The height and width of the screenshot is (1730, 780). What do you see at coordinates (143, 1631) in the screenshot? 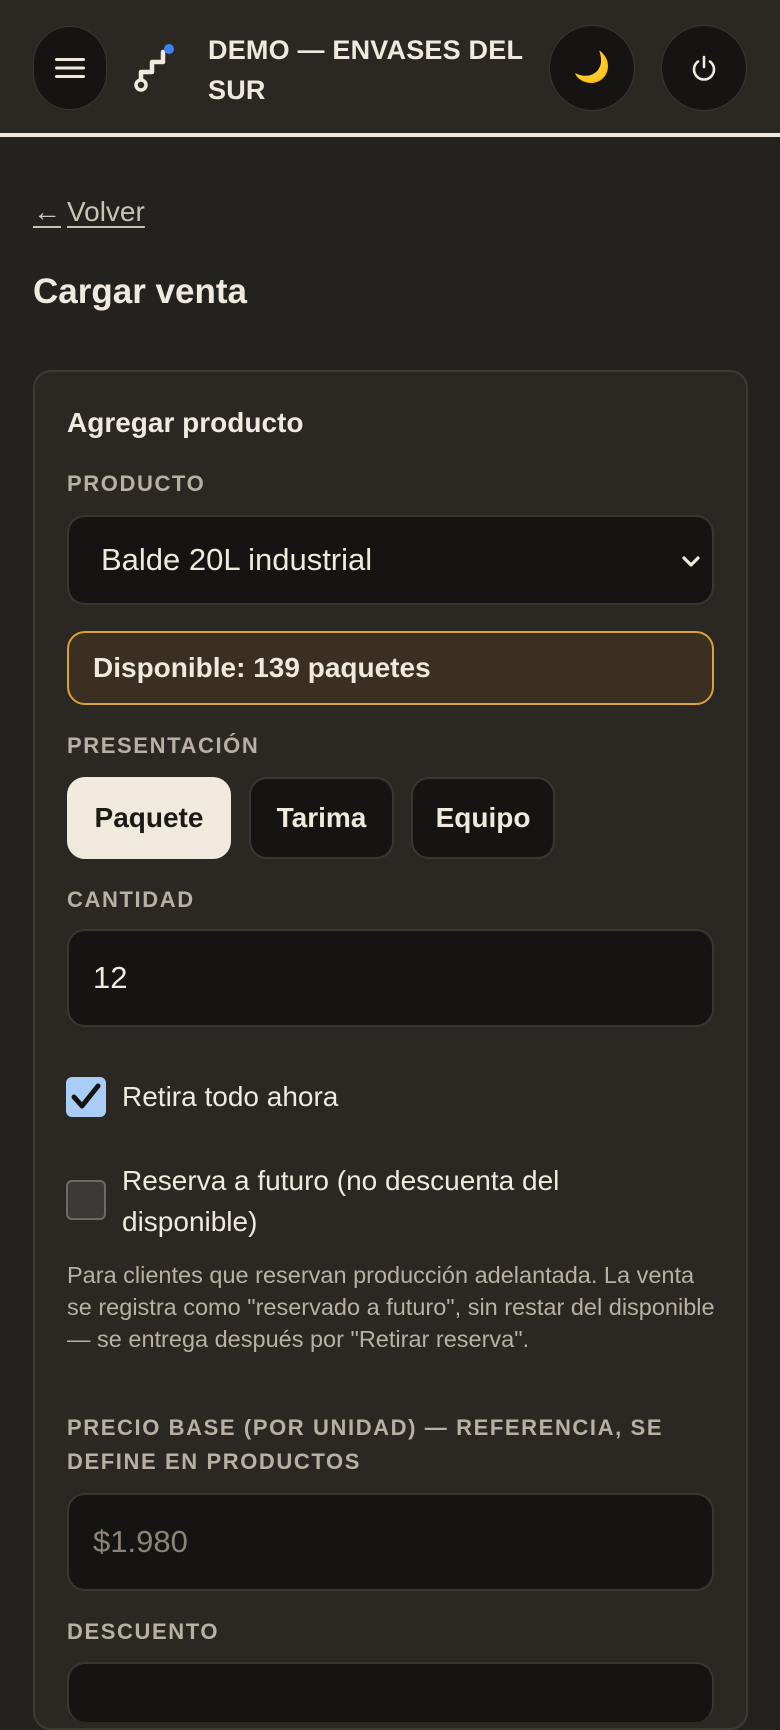
I see `discount-label: DESCUENTO` at bounding box center [143, 1631].